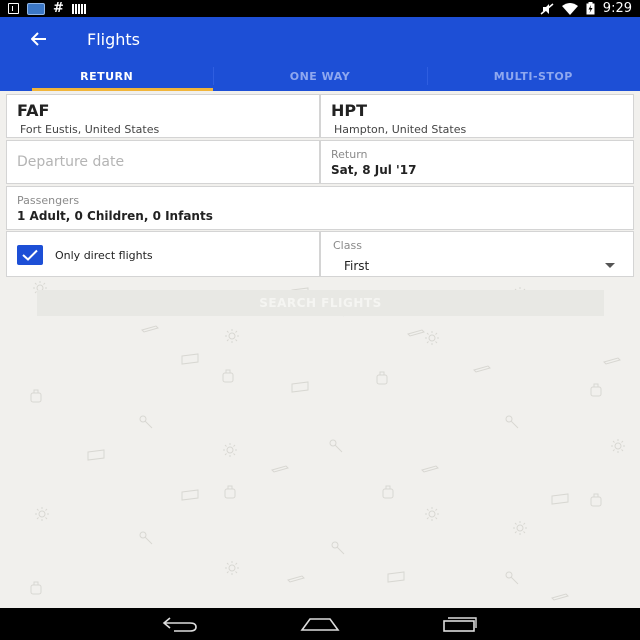 The image size is (640, 640). What do you see at coordinates (400, 129) in the screenshot?
I see `destination-city: Hampton, United States` at bounding box center [400, 129].